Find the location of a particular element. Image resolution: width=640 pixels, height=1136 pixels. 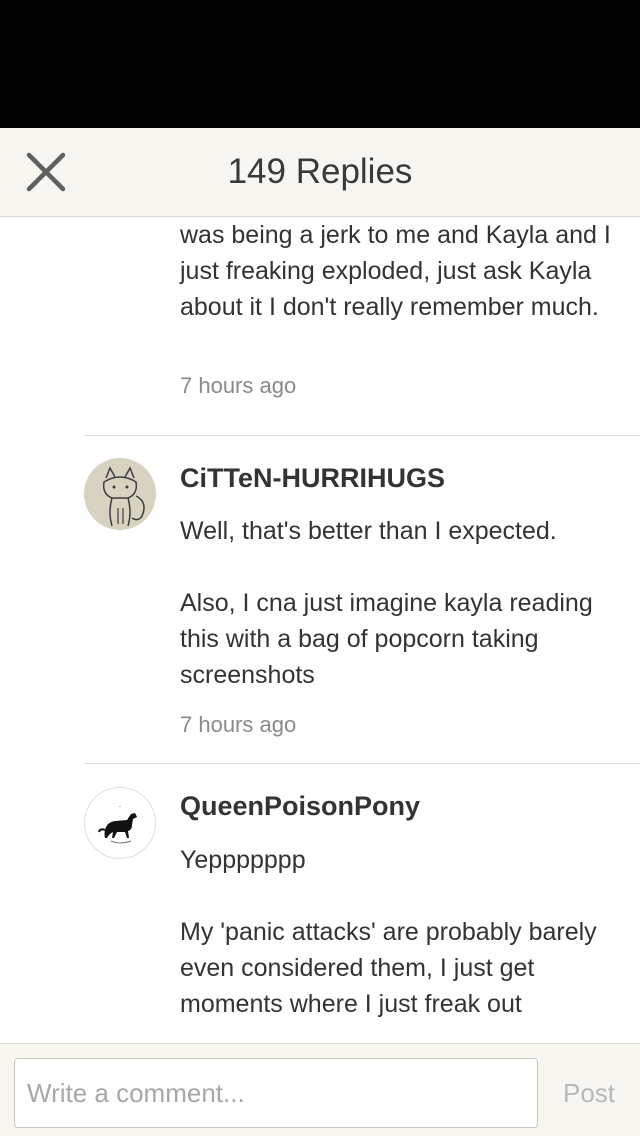

replies-header: 149 Replies is located at coordinates (320, 172).